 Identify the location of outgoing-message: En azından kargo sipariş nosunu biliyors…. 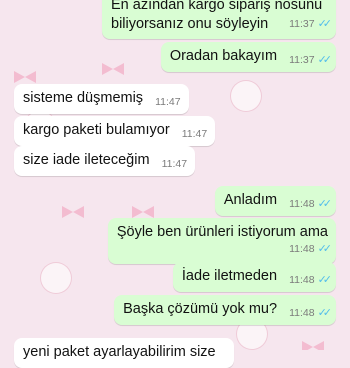
(219, 19).